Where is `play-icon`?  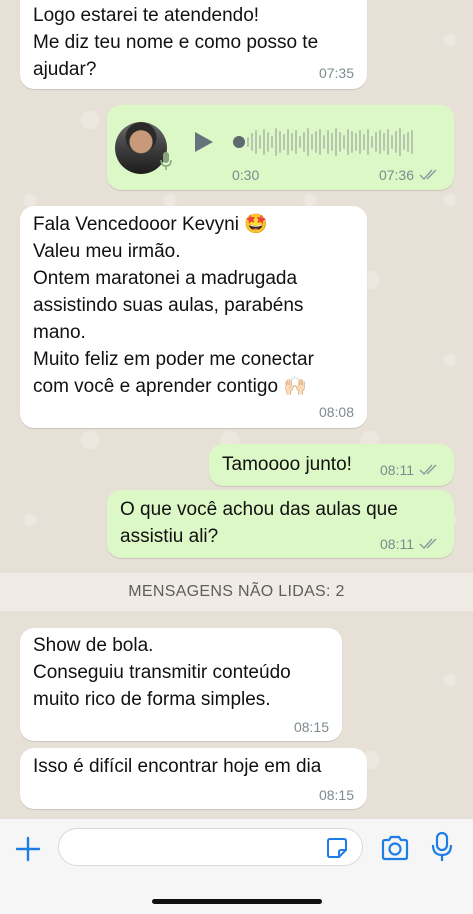
play-icon is located at coordinates (204, 146).